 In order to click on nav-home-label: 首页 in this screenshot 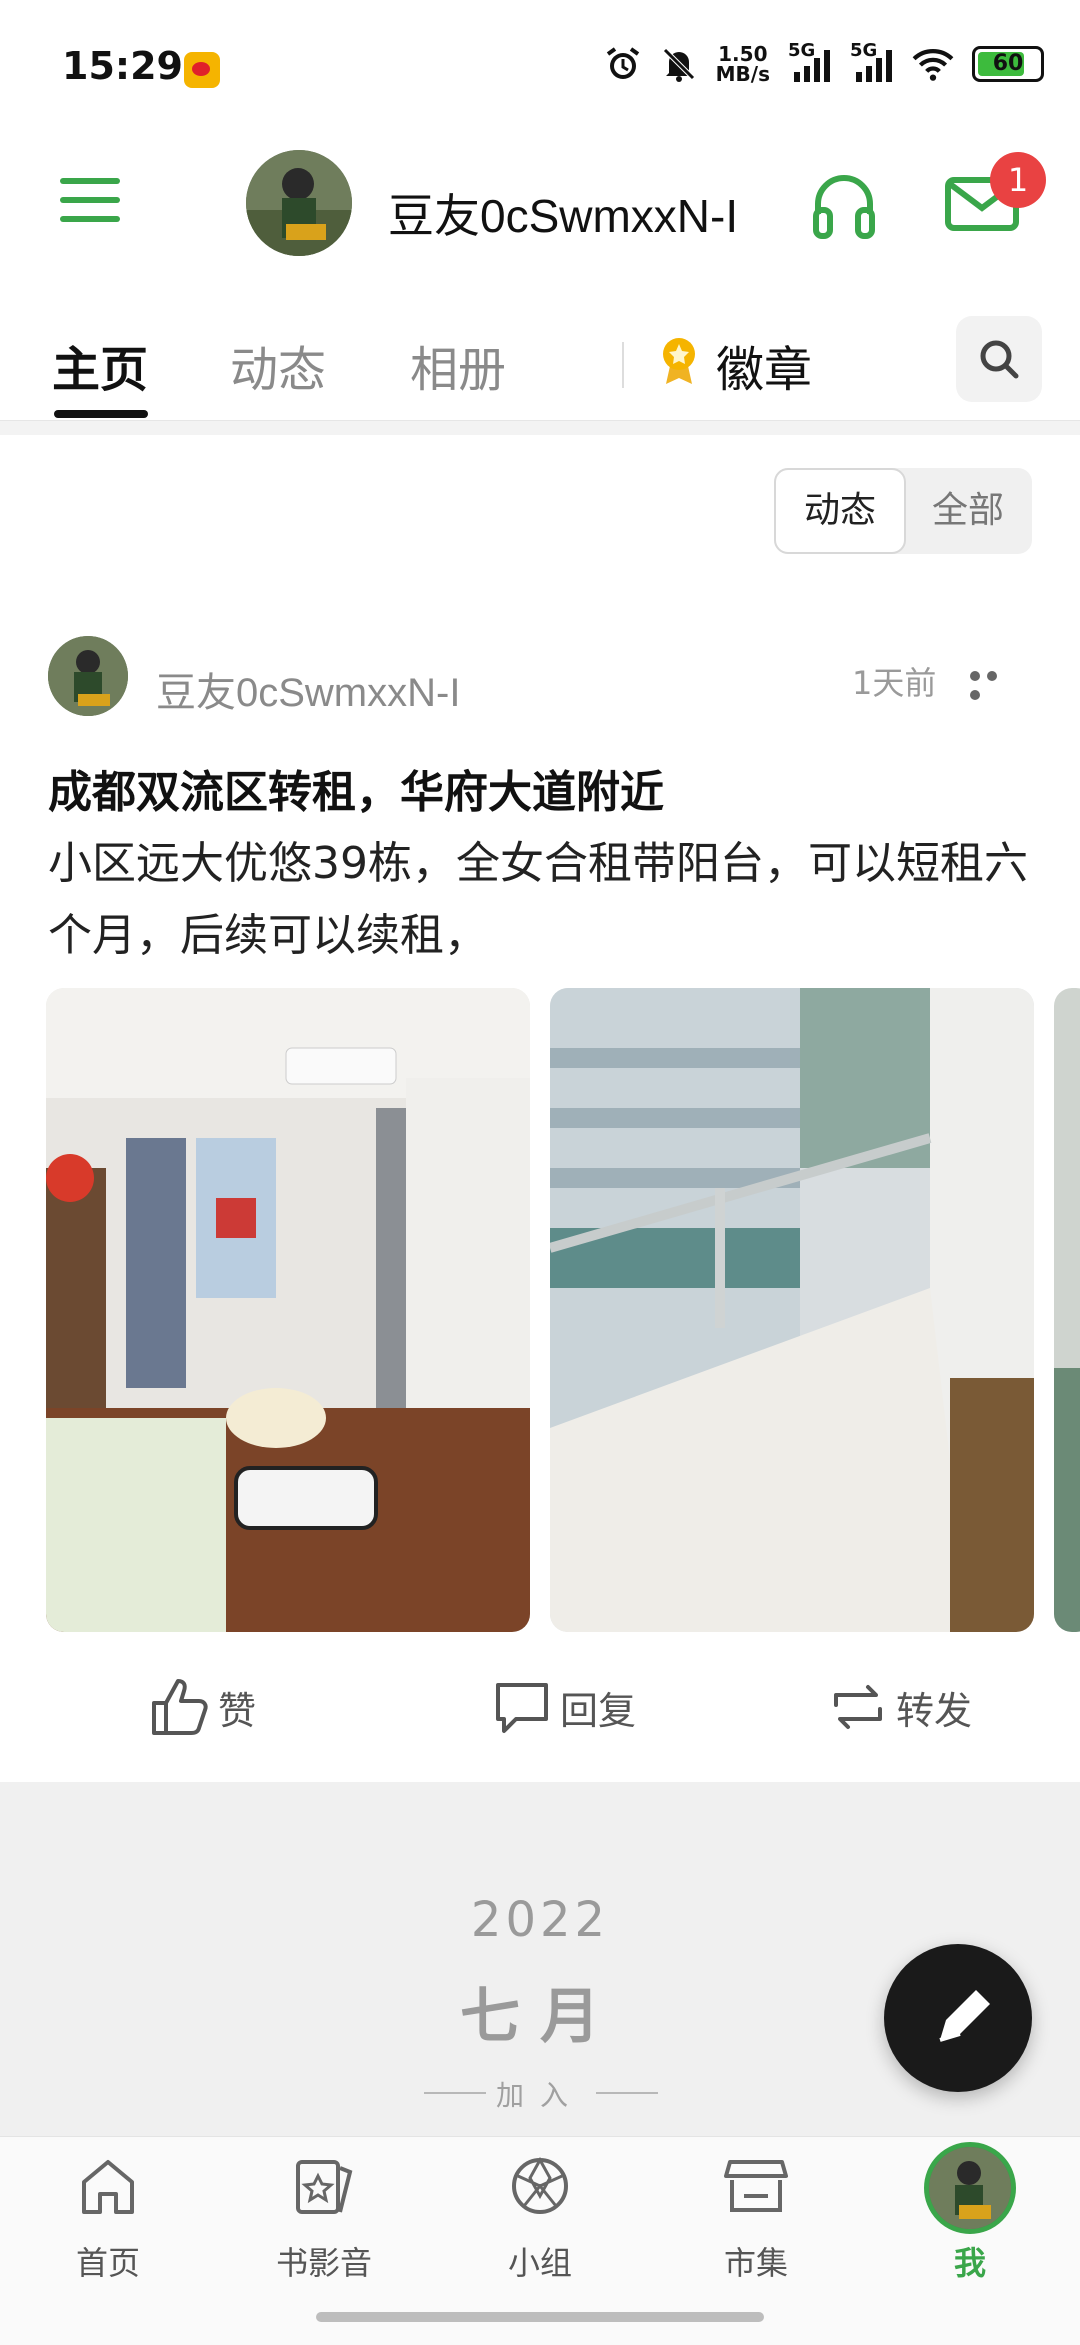, I will do `click(107, 2263)`.